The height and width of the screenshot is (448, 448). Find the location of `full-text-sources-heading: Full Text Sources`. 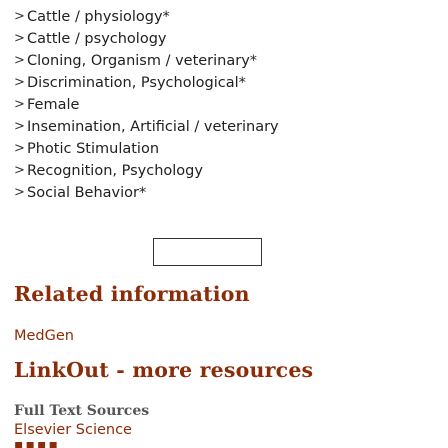

full-text-sources-heading: Full Text Sources is located at coordinates (82, 411).